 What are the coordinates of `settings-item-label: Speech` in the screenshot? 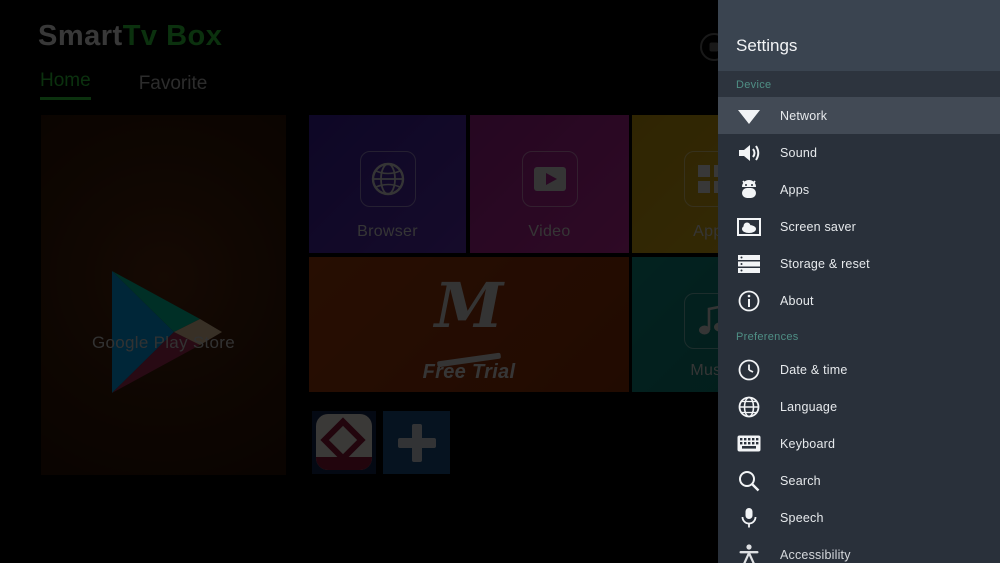 It's located at (802, 517).